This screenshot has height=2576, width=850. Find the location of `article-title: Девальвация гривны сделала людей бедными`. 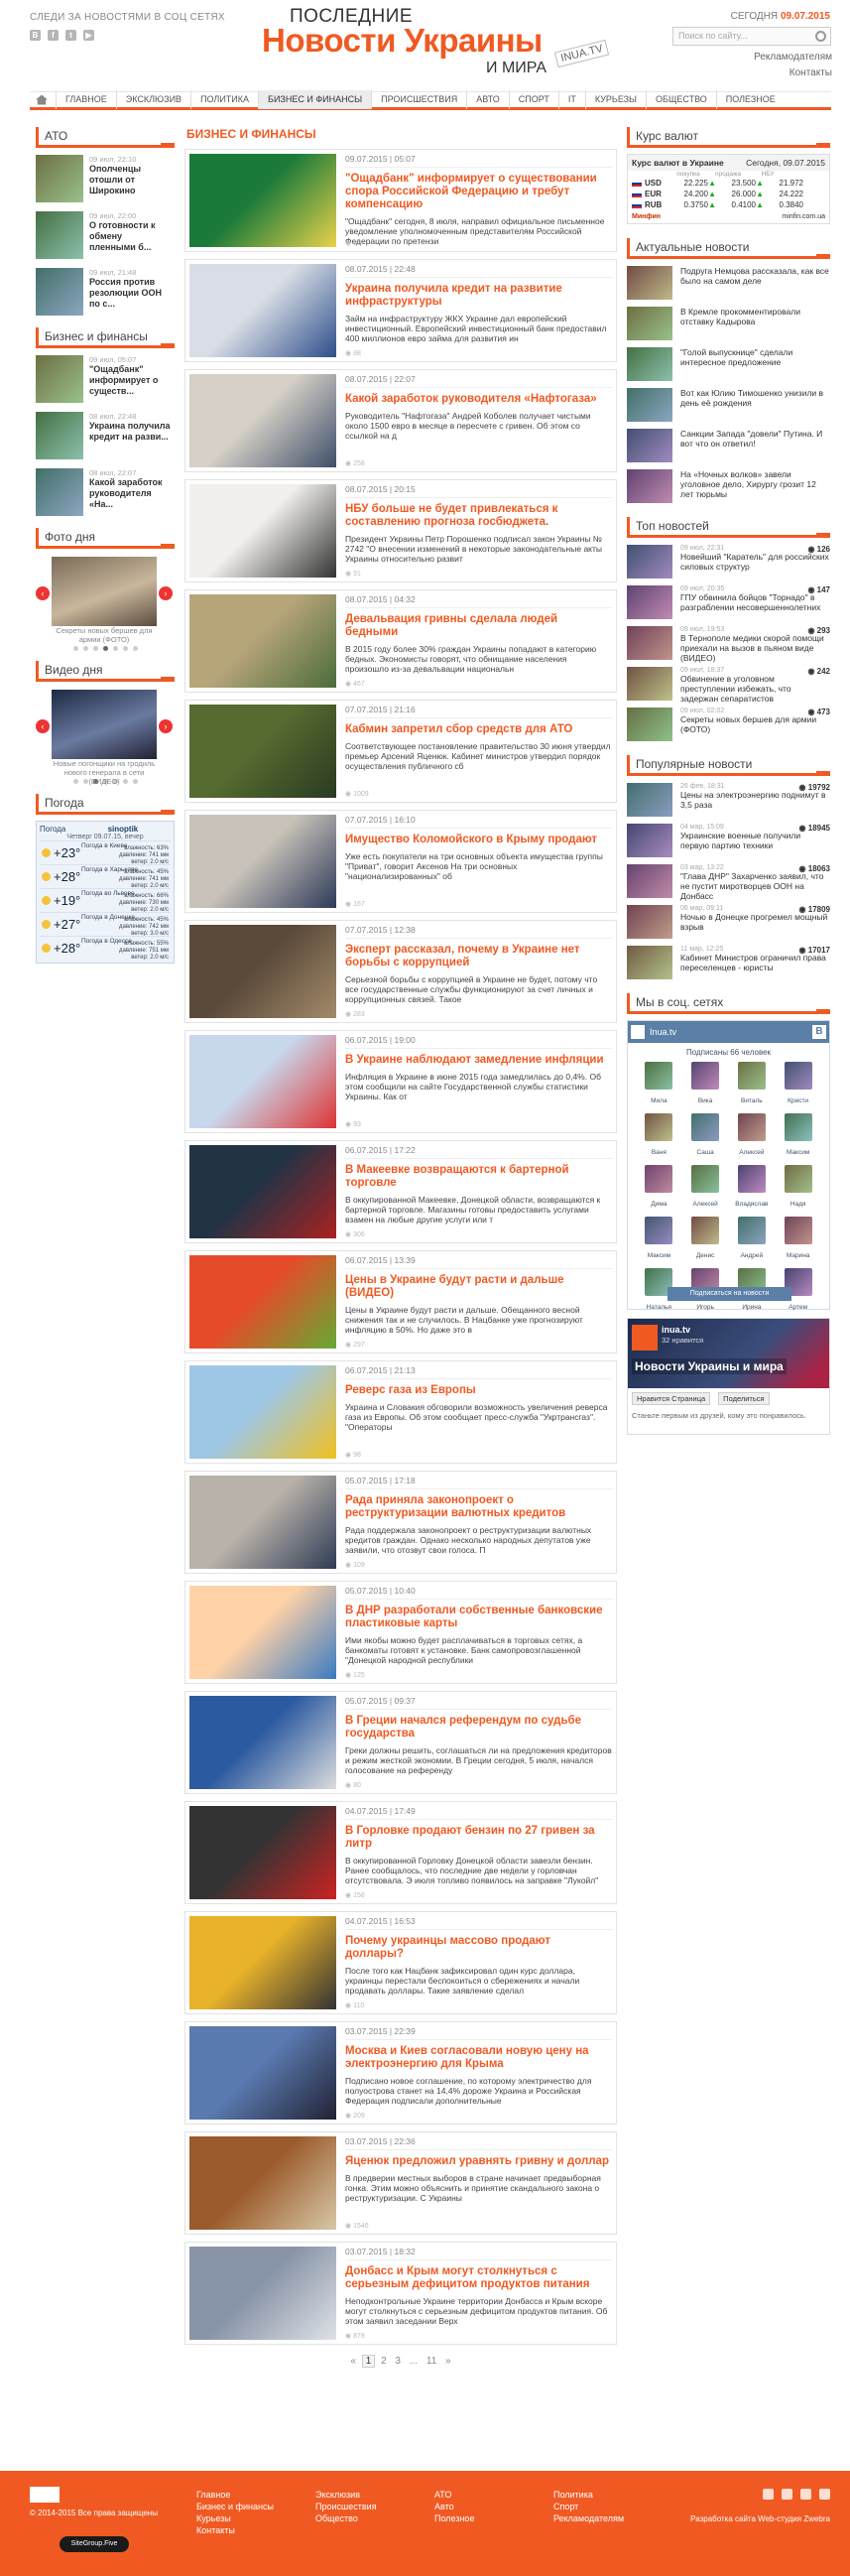

article-title: Девальвация гривны сделала людей бедными is located at coordinates (479, 626).